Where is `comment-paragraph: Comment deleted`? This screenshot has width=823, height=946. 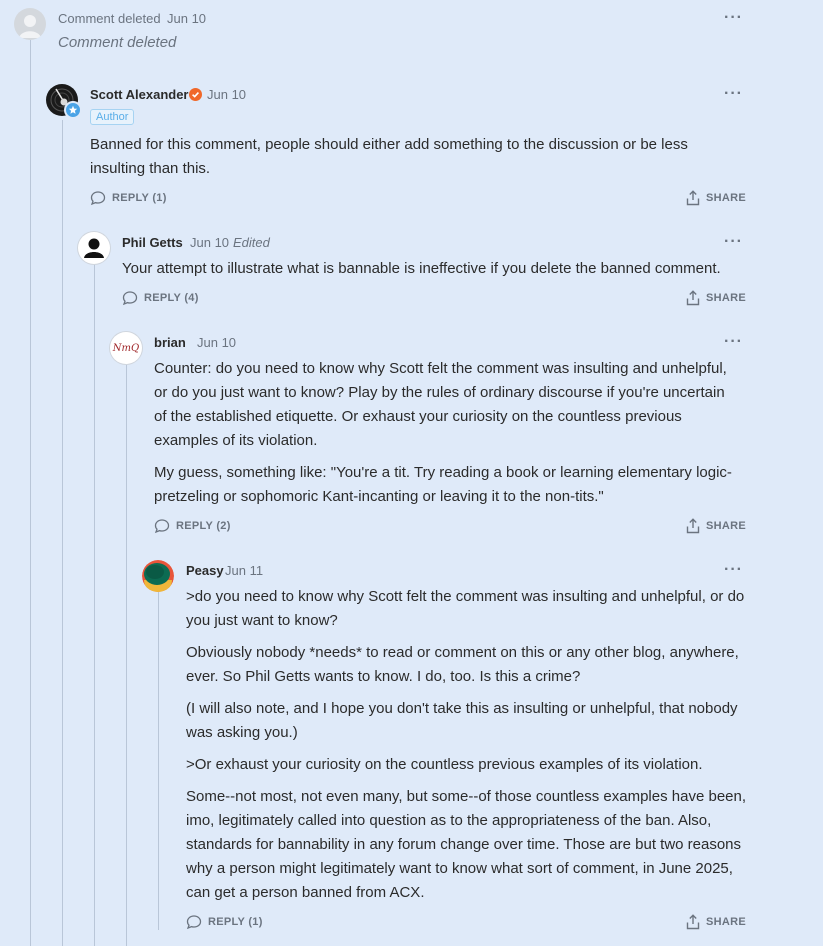
comment-paragraph: Comment deleted is located at coordinates (117, 42).